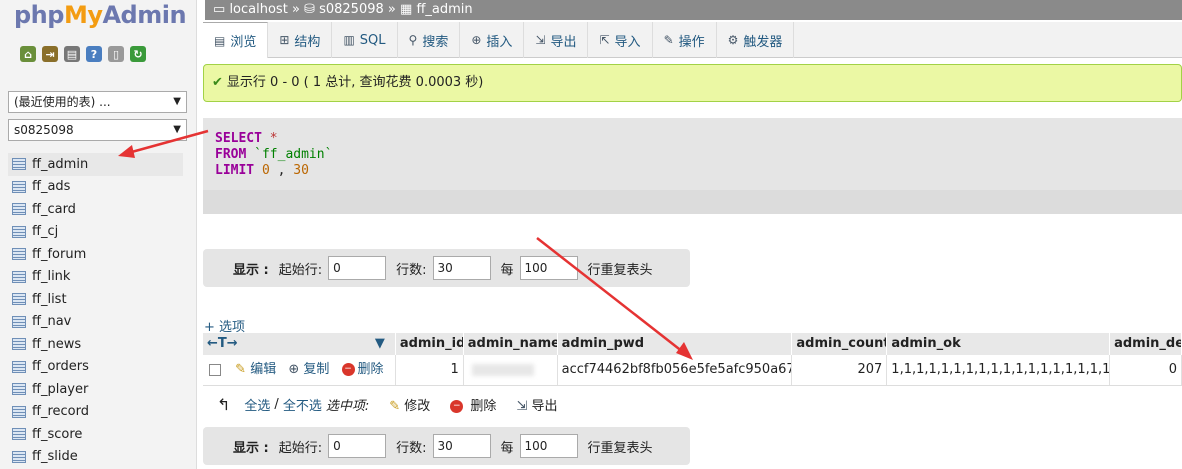 The width and height of the screenshot is (1182, 469). Describe the element at coordinates (999, 370) in the screenshot. I see `cell-admin-ok: 1,1,1,1,1,1,1,1,1,1,1,1,1,1,1,1,1,1,1,1` at that location.